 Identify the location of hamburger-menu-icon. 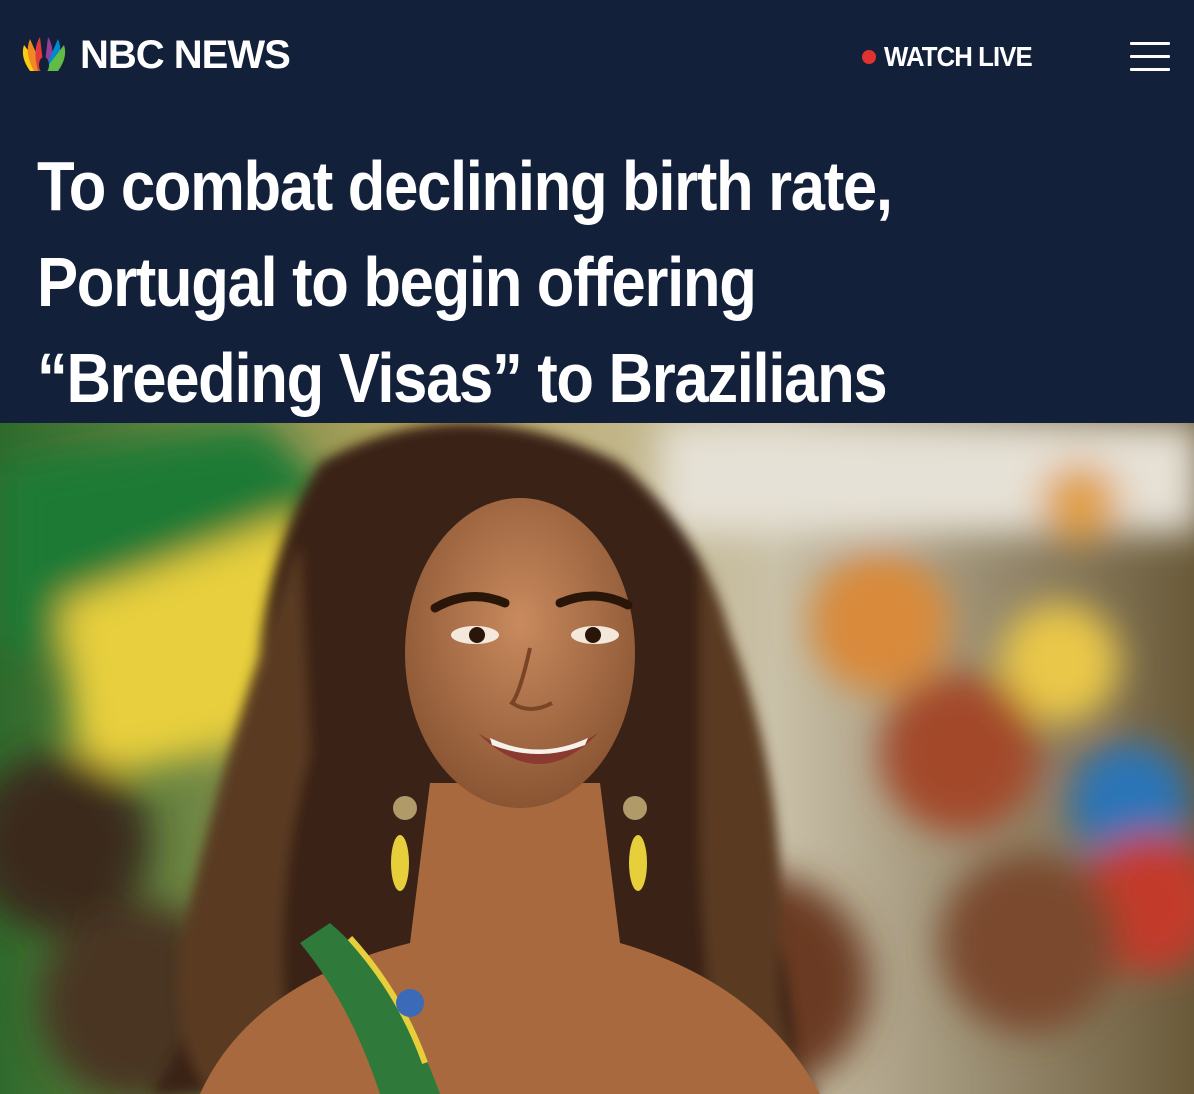
(1150, 57).